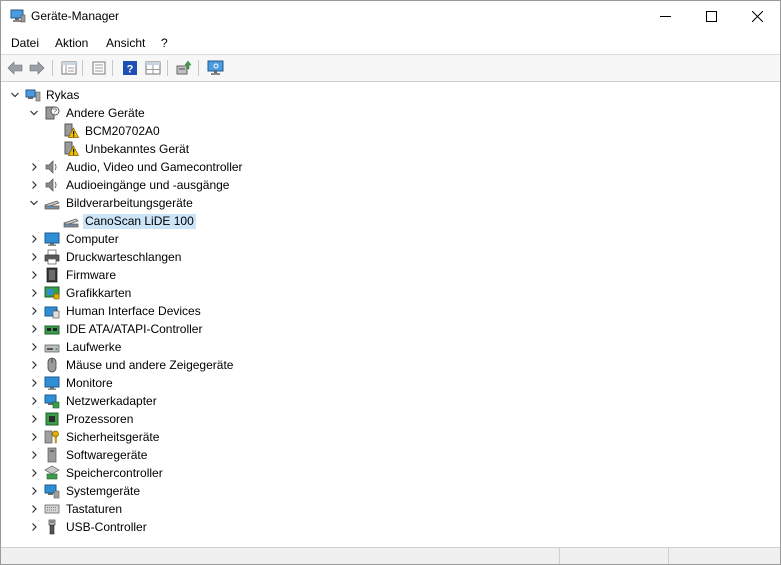 The image size is (781, 565). What do you see at coordinates (75, 16) in the screenshot?
I see `window-title: Geräte-Manager` at bounding box center [75, 16].